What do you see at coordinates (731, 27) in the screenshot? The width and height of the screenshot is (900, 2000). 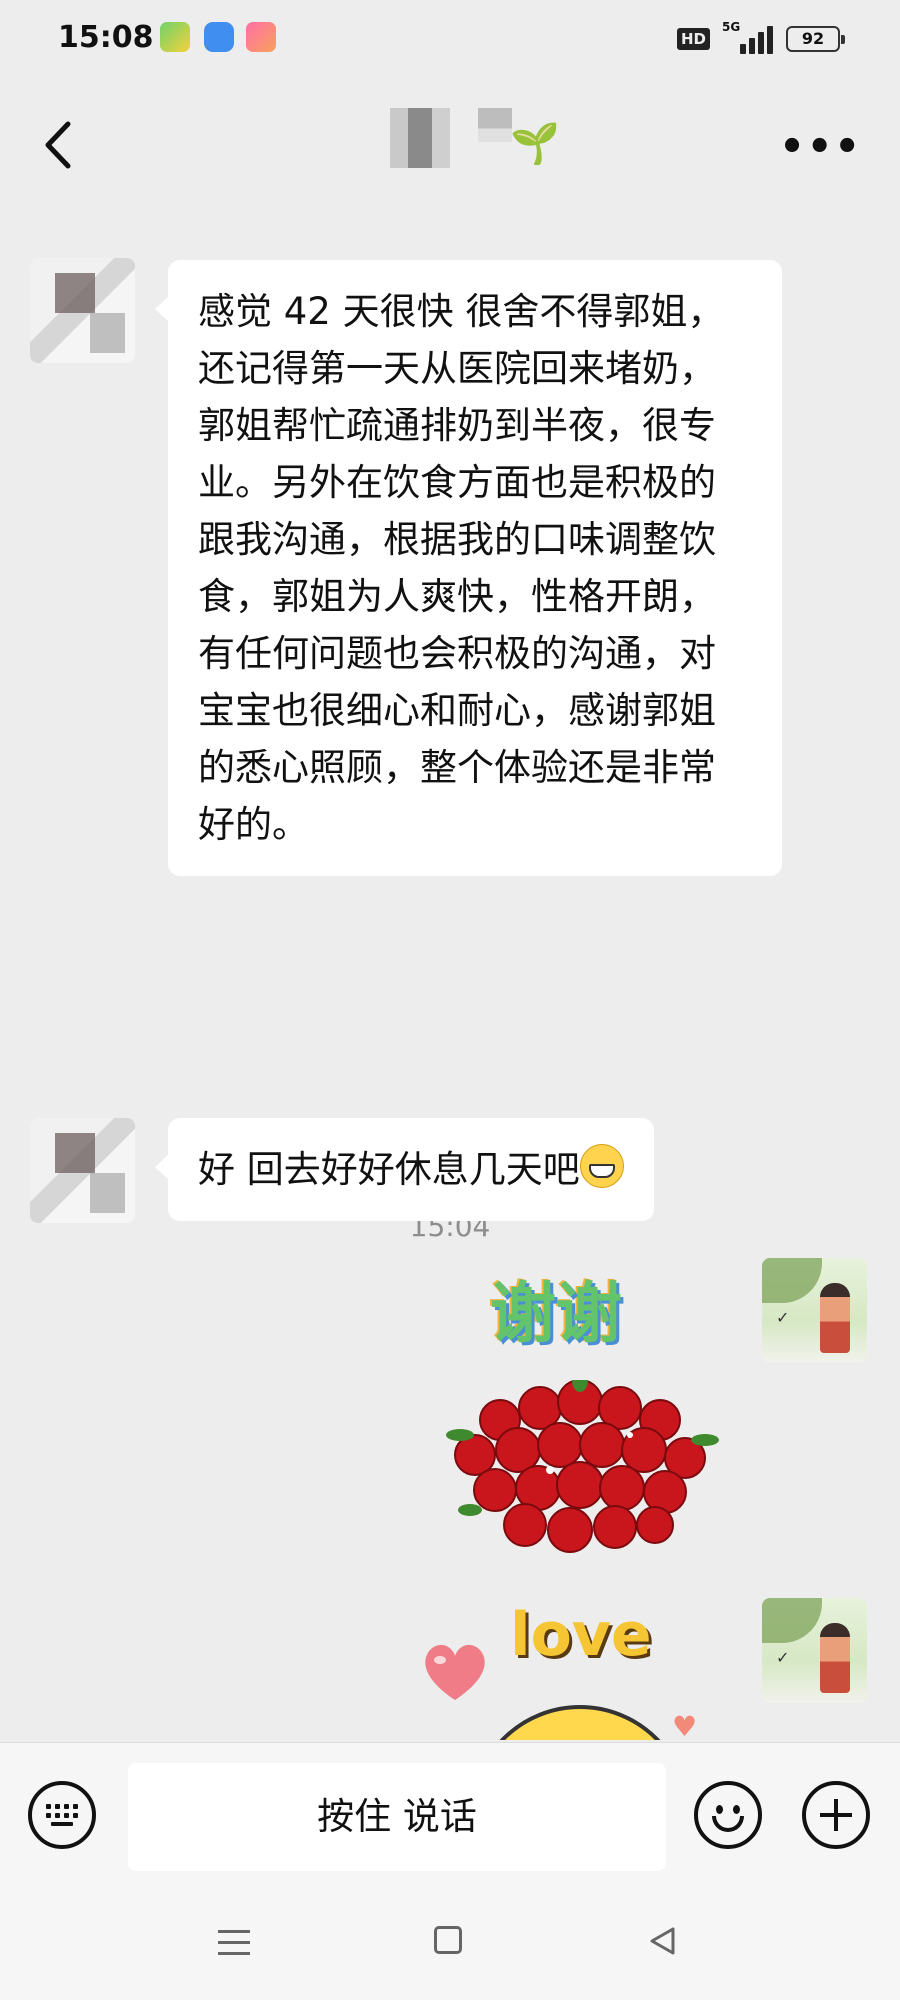 I see `network-label: 5G` at bounding box center [731, 27].